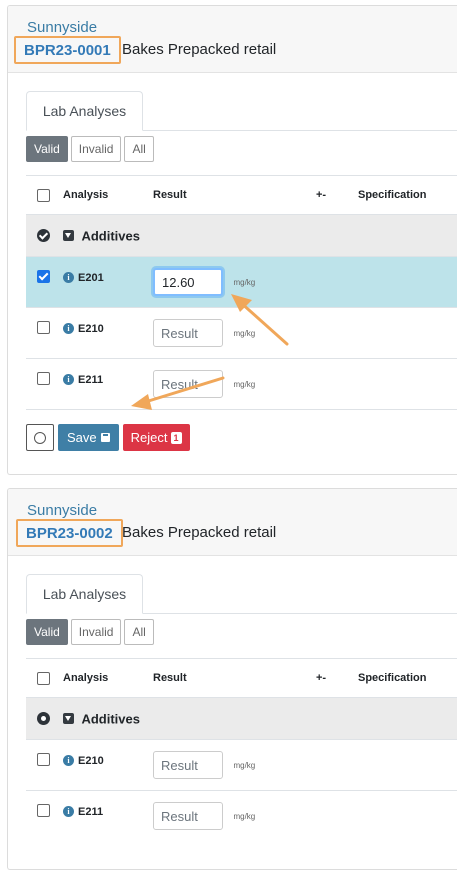  I want to click on category-radio-icon, so click(43, 718).